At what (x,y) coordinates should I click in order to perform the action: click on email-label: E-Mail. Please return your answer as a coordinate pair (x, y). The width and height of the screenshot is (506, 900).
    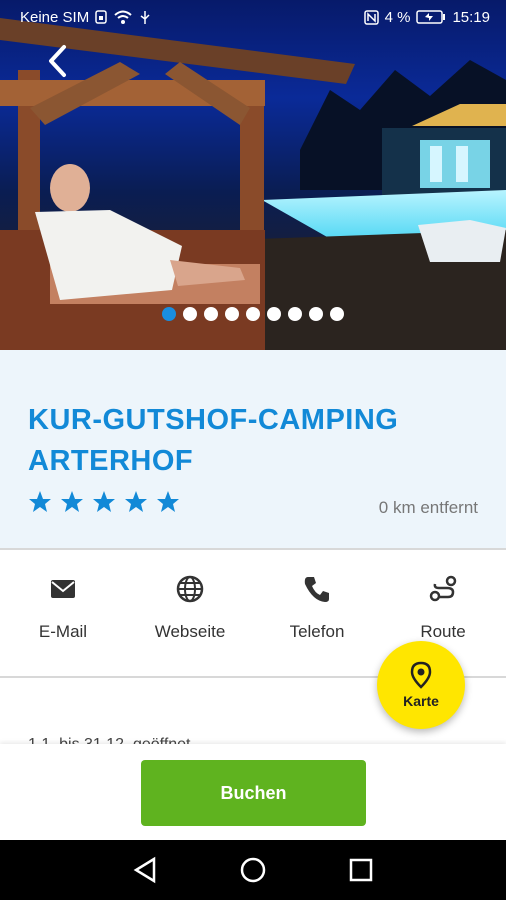
    Looking at the image, I should click on (63, 631).